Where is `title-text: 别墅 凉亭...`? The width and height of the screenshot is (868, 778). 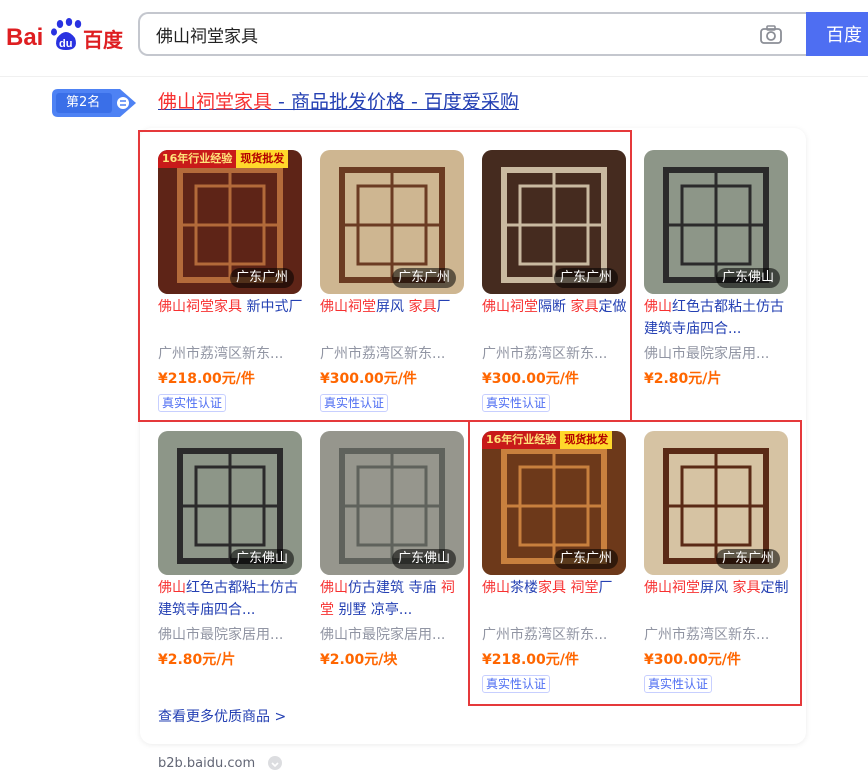 title-text: 别墅 凉亭... is located at coordinates (373, 610).